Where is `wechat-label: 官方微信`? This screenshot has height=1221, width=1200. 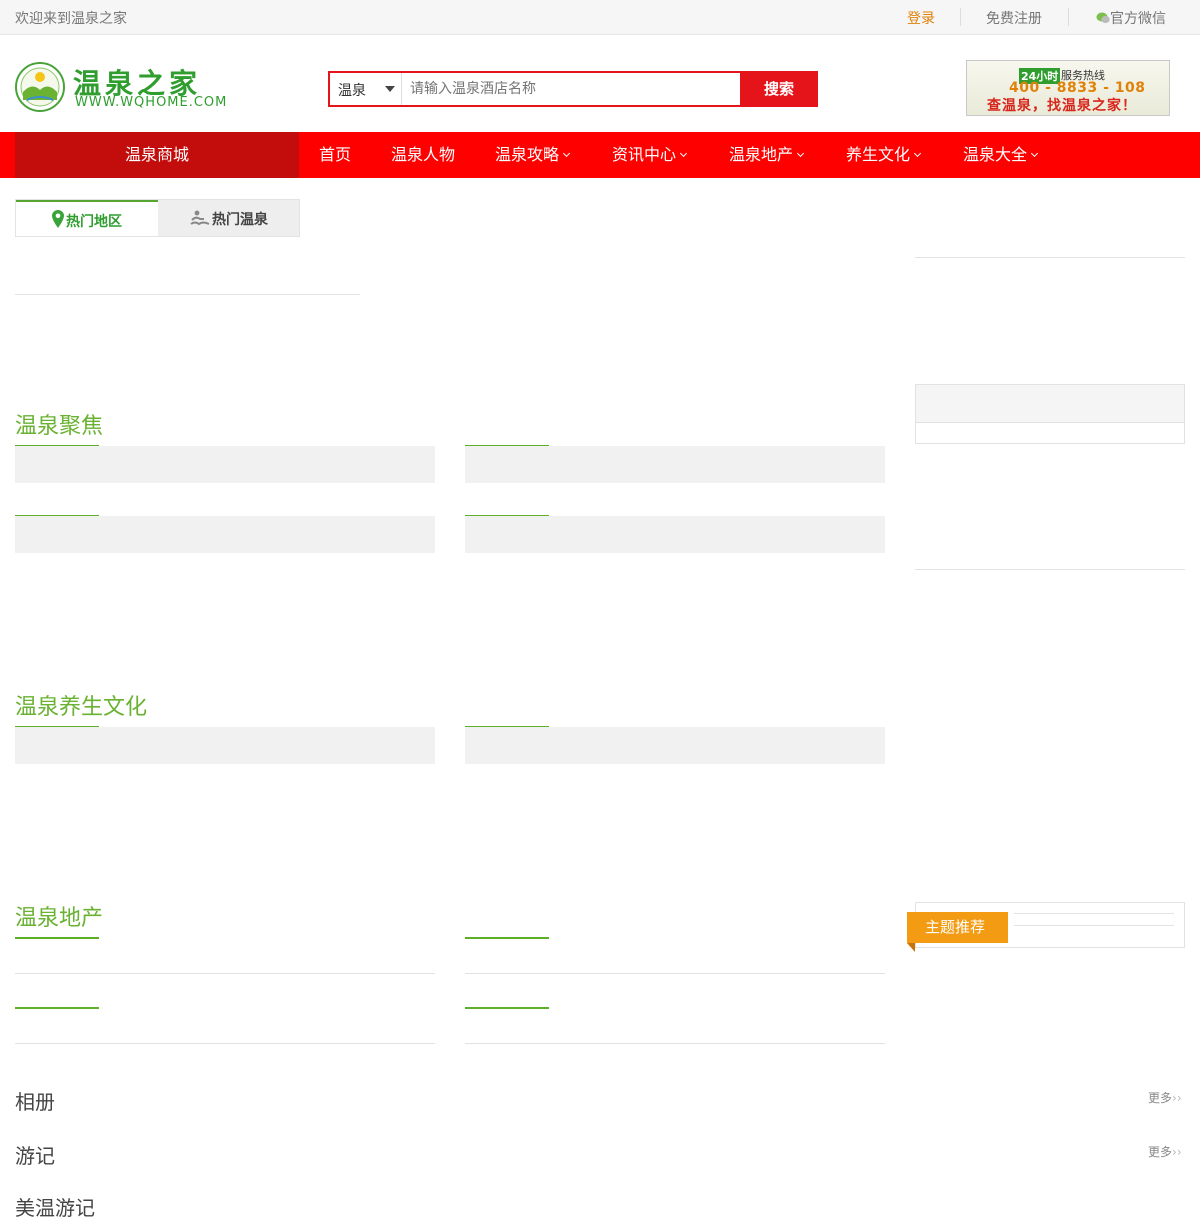
wechat-label: 官方微信 is located at coordinates (1138, 19).